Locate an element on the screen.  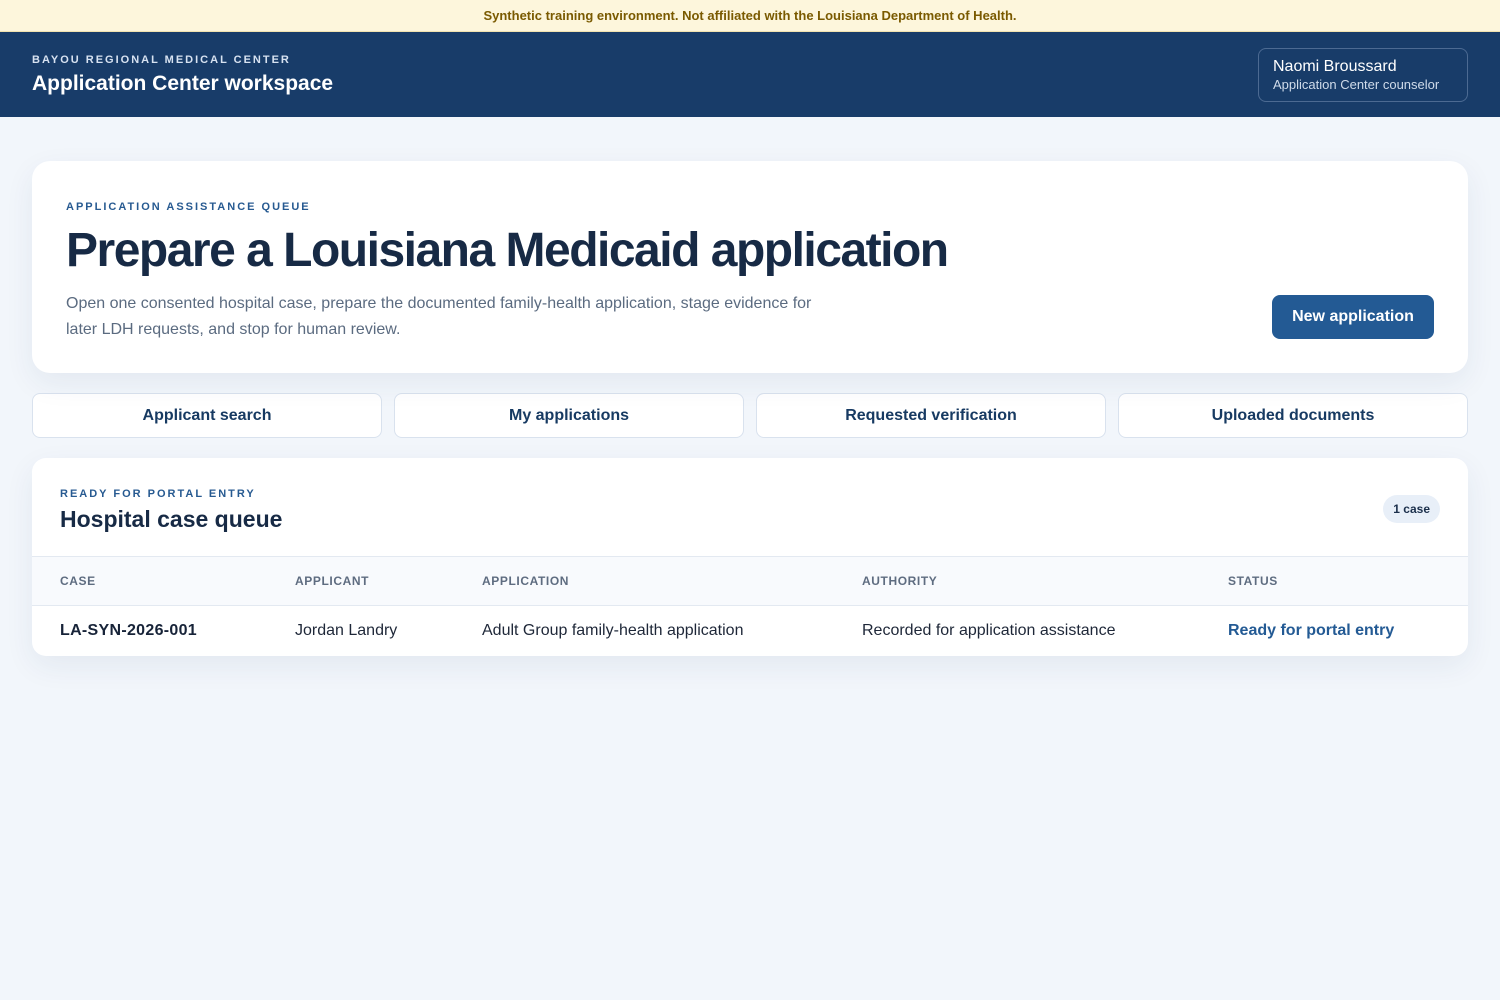
user-name: Naomi Broussard is located at coordinates (1335, 66).